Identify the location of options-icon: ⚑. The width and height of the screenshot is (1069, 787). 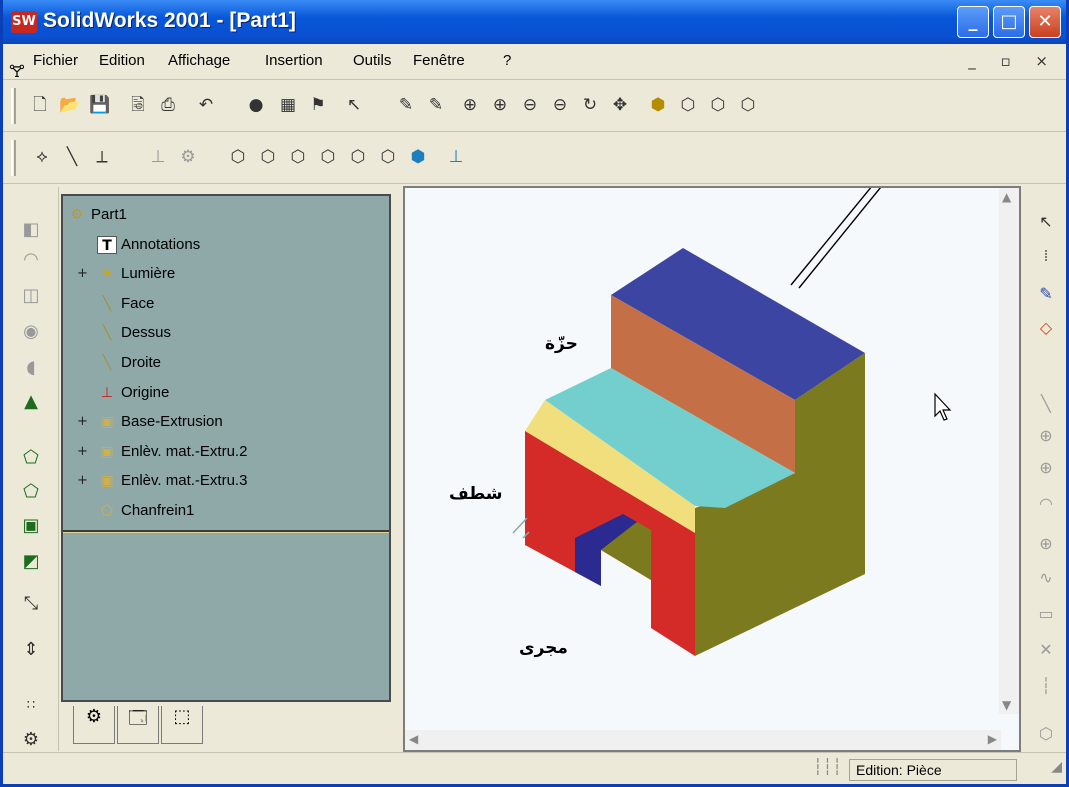
(318, 105).